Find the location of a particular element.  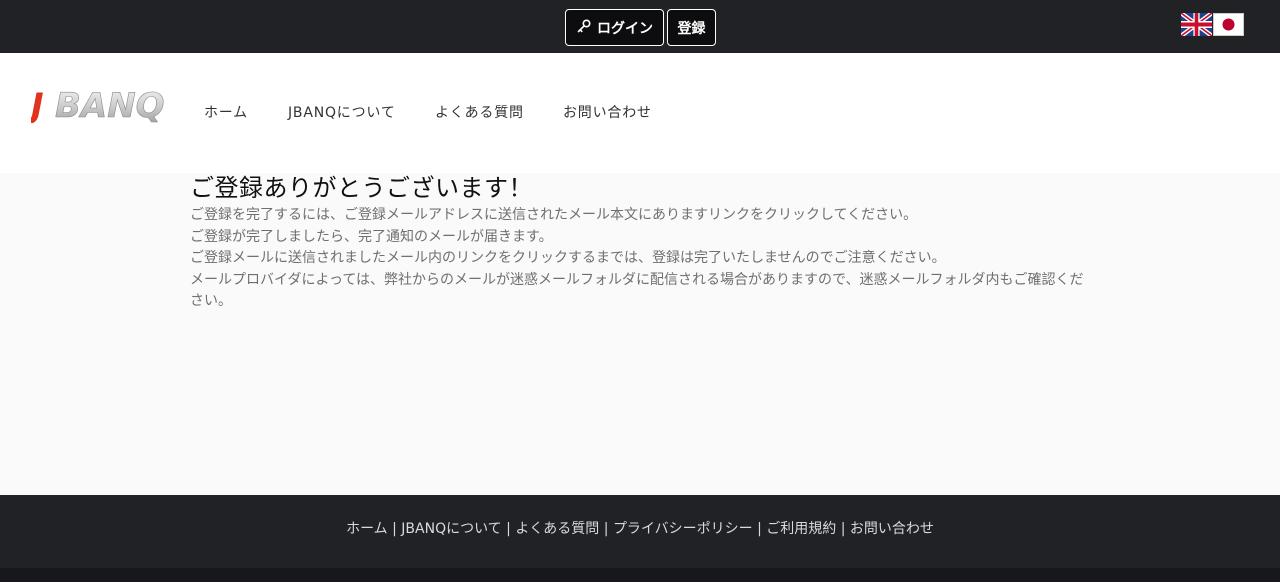

jbanq-logo: J BANQ is located at coordinates (96, 104).